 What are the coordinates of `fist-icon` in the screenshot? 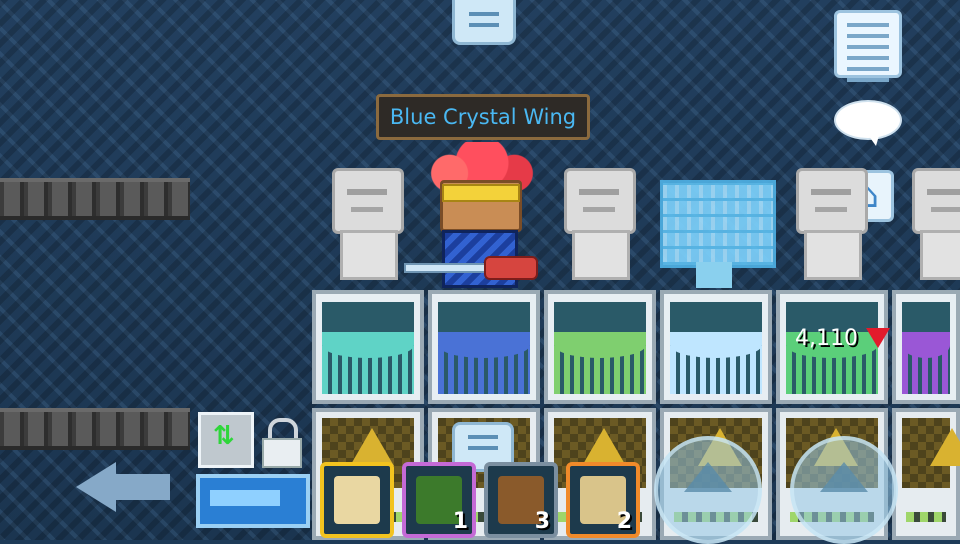 It's located at (357, 500).